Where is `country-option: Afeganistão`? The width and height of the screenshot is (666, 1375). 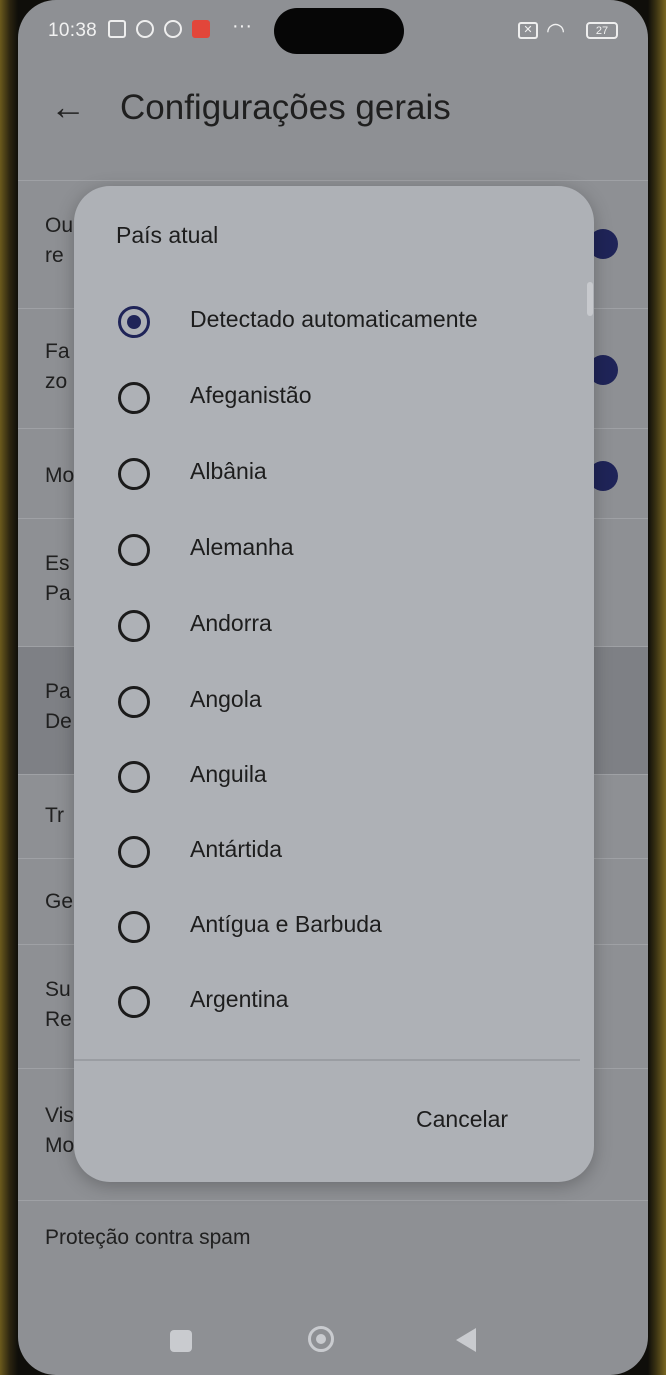
country-option: Afeganistão is located at coordinates (334, 396).